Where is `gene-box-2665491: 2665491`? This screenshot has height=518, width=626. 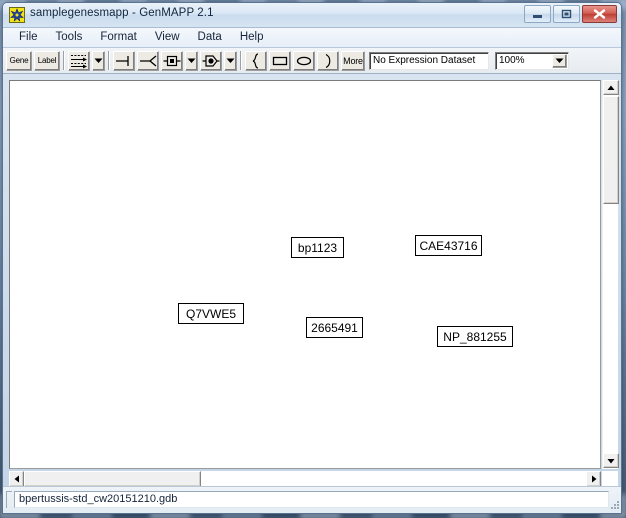
gene-box-2665491: 2665491 is located at coordinates (334, 327).